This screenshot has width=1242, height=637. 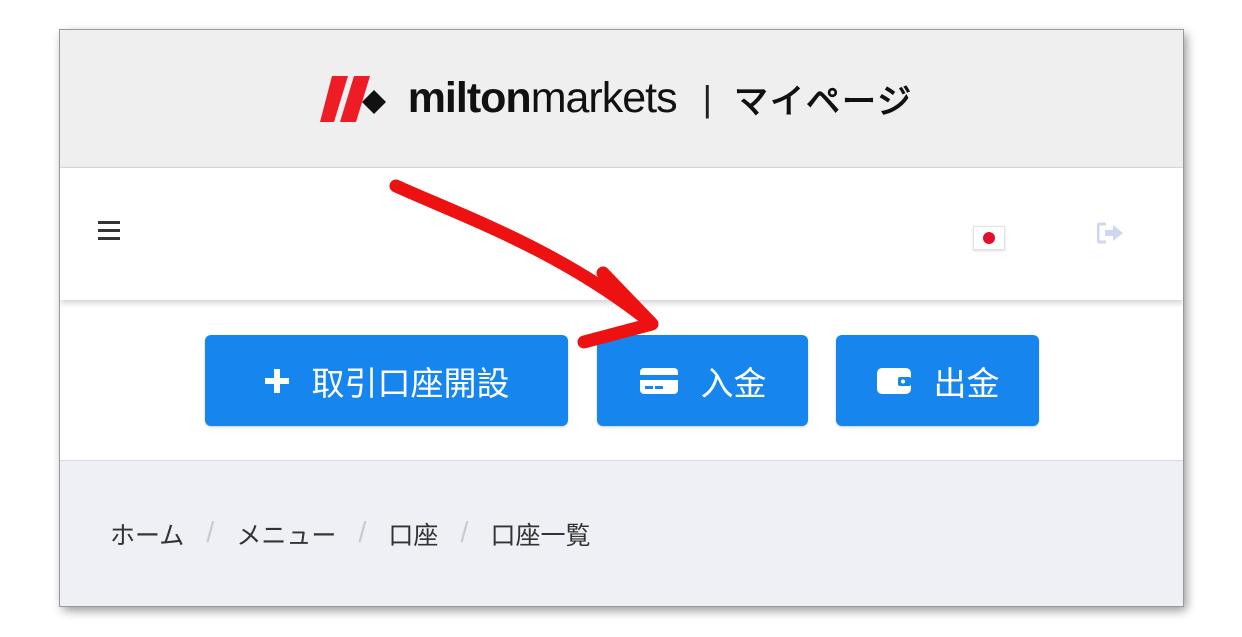 I want to click on open-account-label: 取引口座開設, so click(x=410, y=383).